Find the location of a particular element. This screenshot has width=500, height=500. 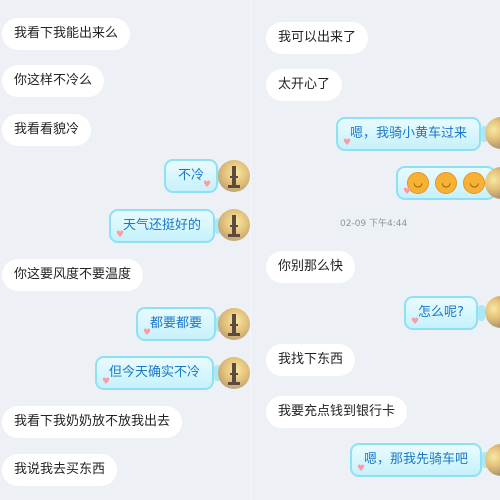

received-message: 我找下东西 is located at coordinates (311, 360).